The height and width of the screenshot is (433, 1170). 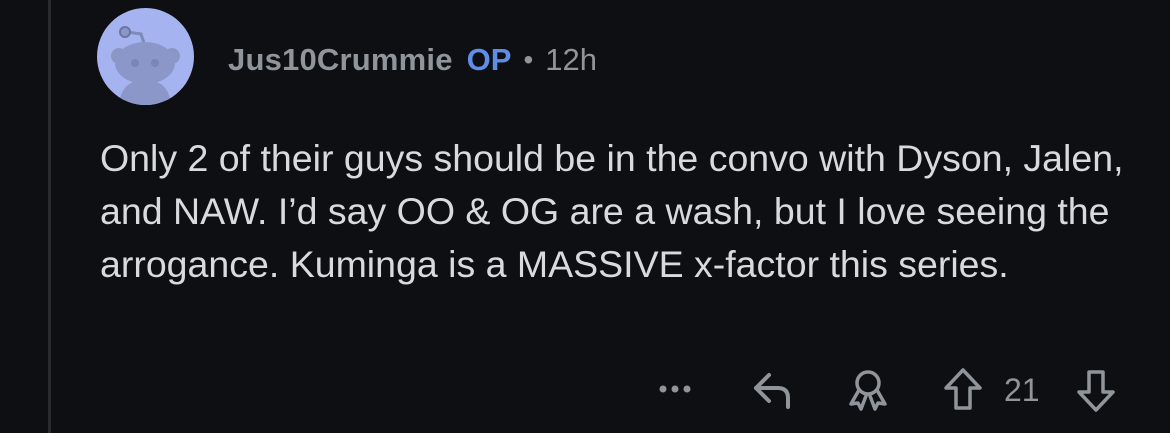 I want to click on snoo-avatar-icon, so click(x=145, y=65).